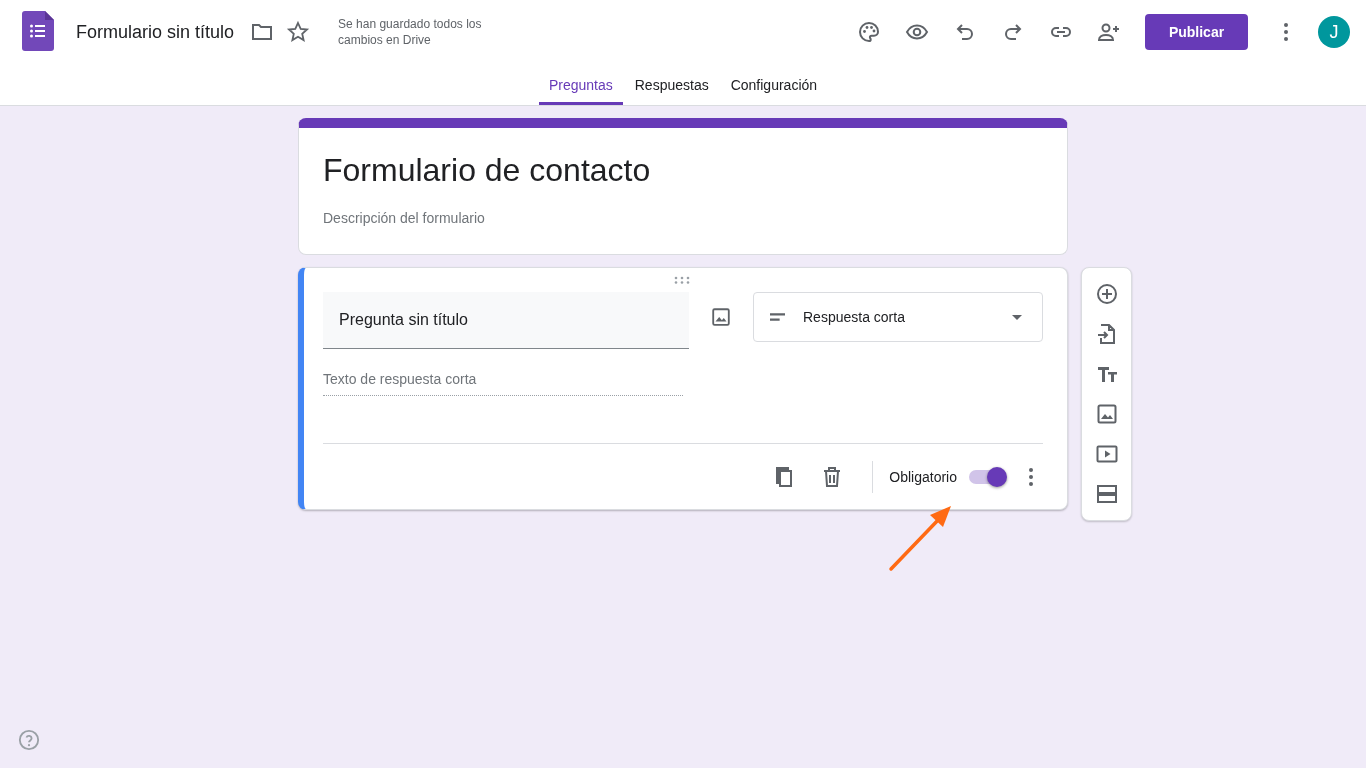 The height and width of the screenshot is (768, 1366). Describe the element at coordinates (683, 170) in the screenshot. I see `form-heading: Formulario de contacto` at that location.